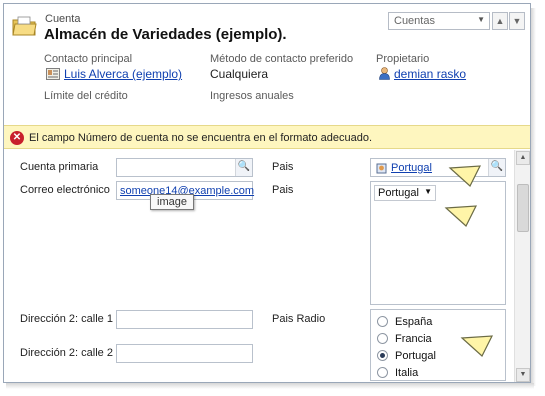  I want to click on email-label: Correo electrónico, so click(65, 190).